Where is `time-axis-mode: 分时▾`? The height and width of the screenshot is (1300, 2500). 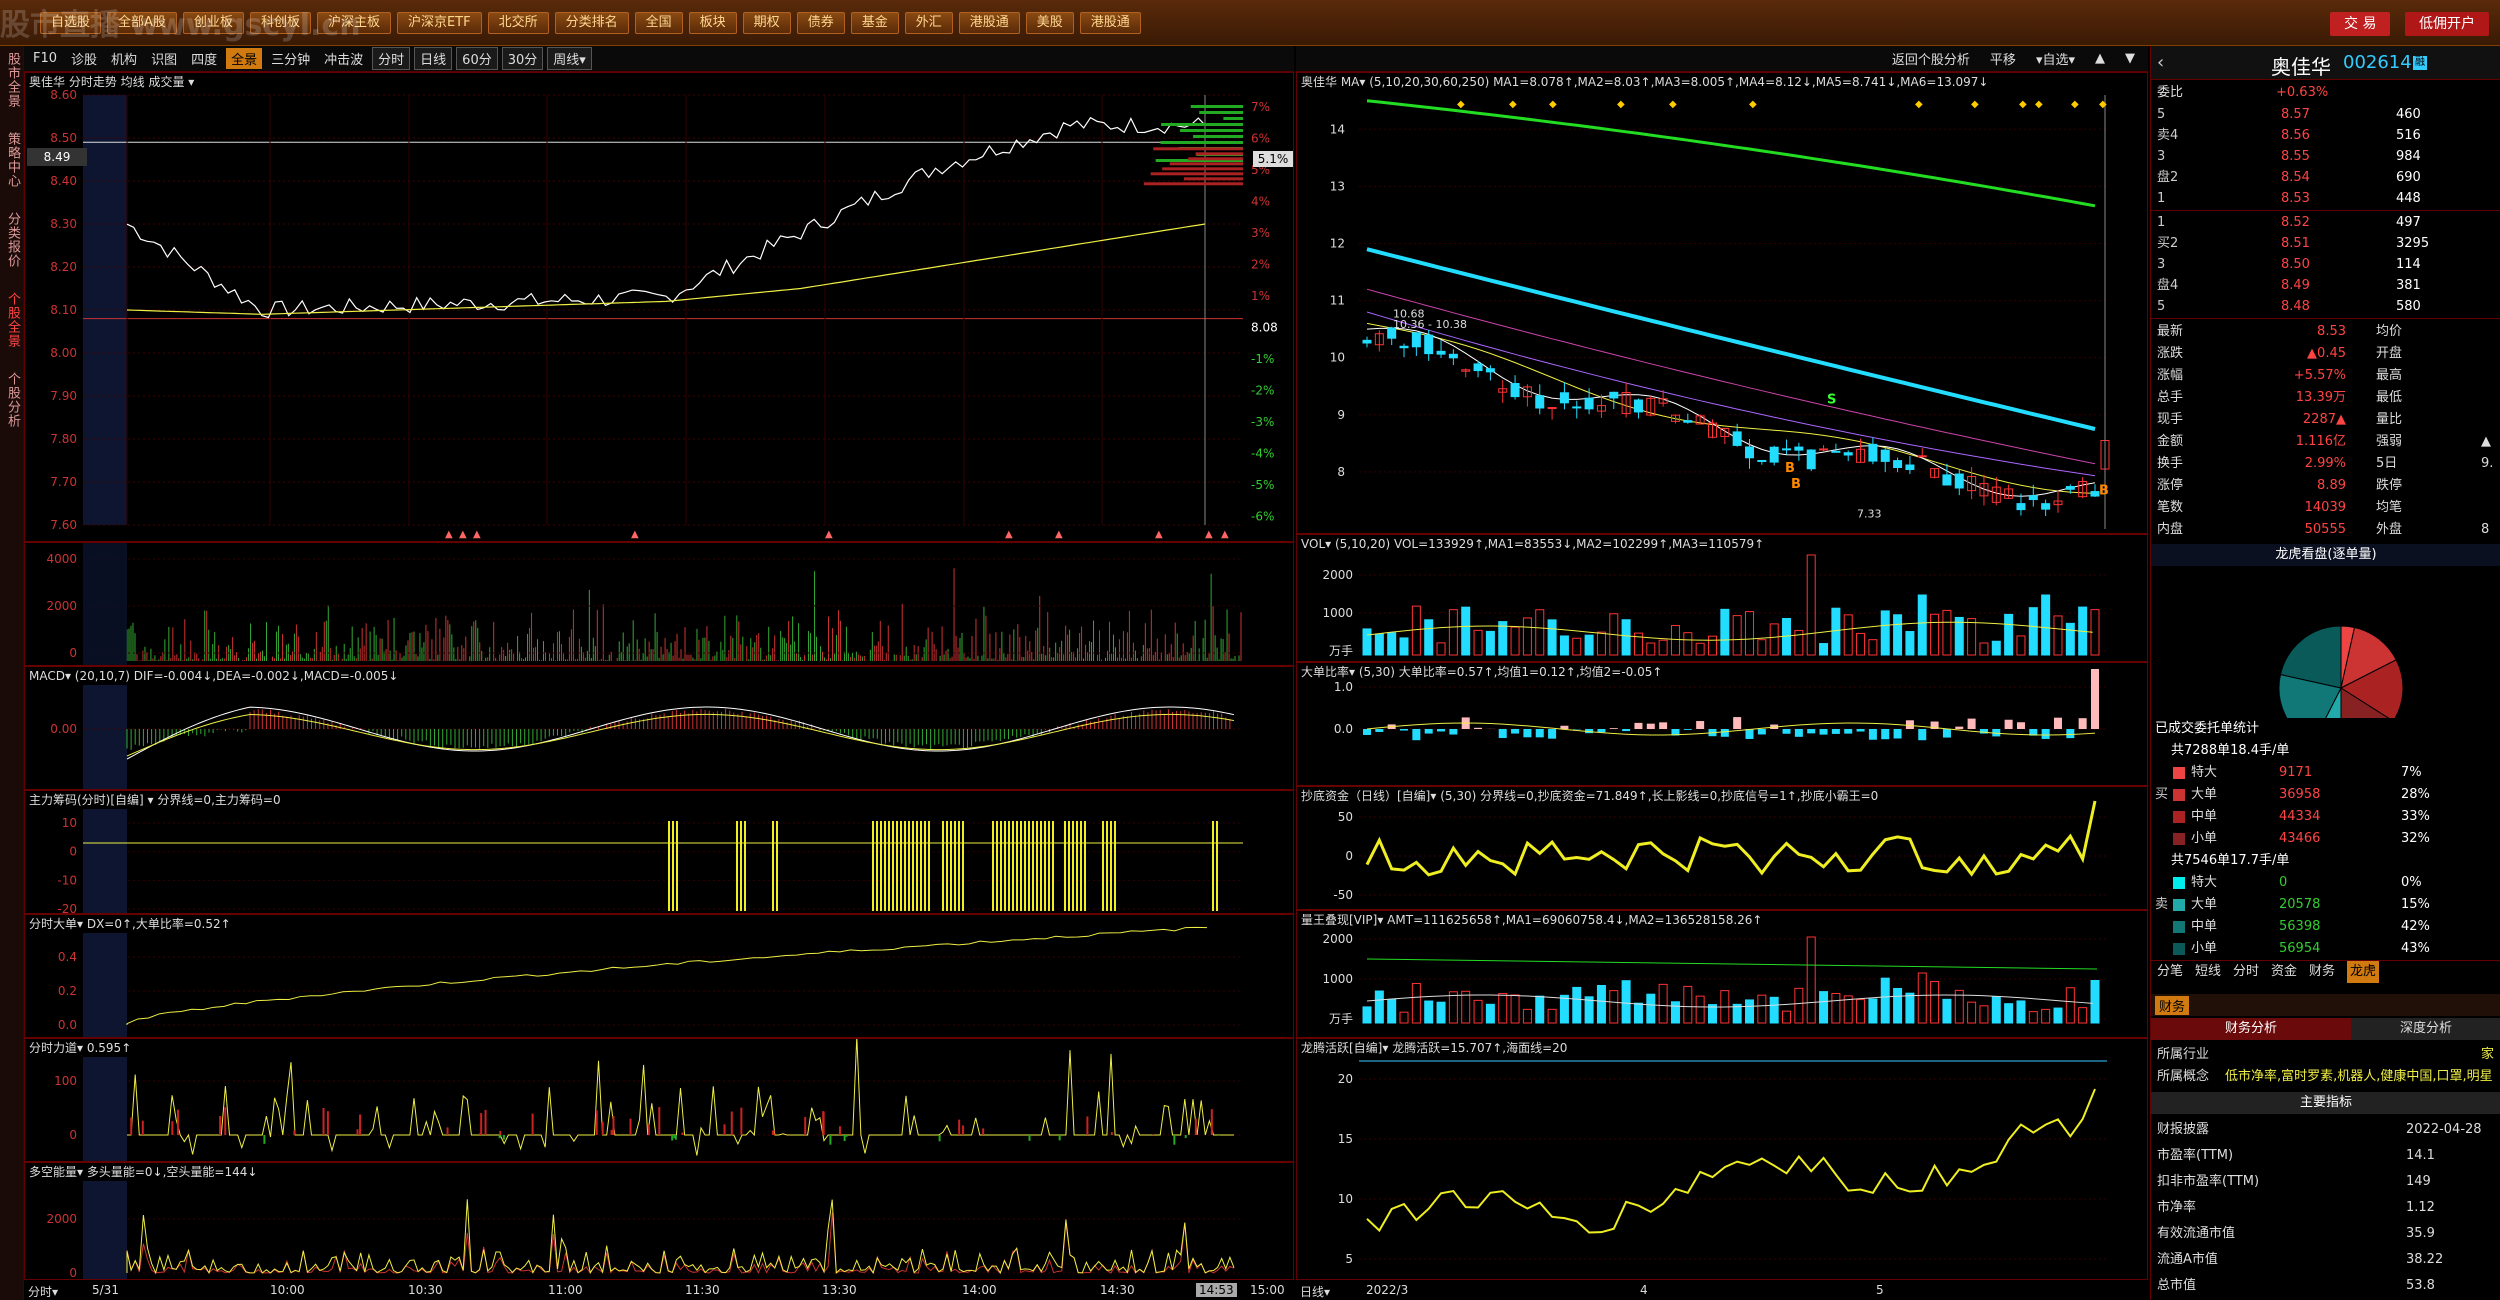 time-axis-mode: 分时▾ is located at coordinates (43, 1291).